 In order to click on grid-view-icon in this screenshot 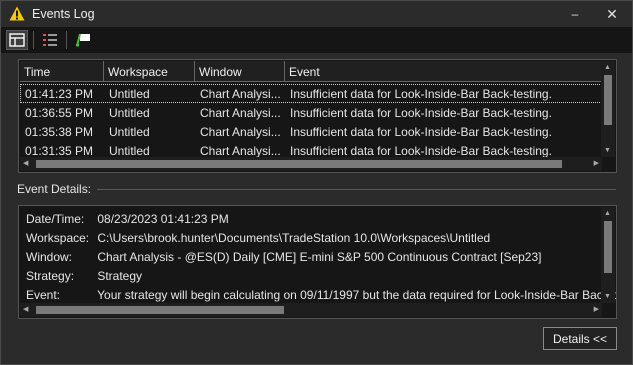, I will do `click(17, 40)`.